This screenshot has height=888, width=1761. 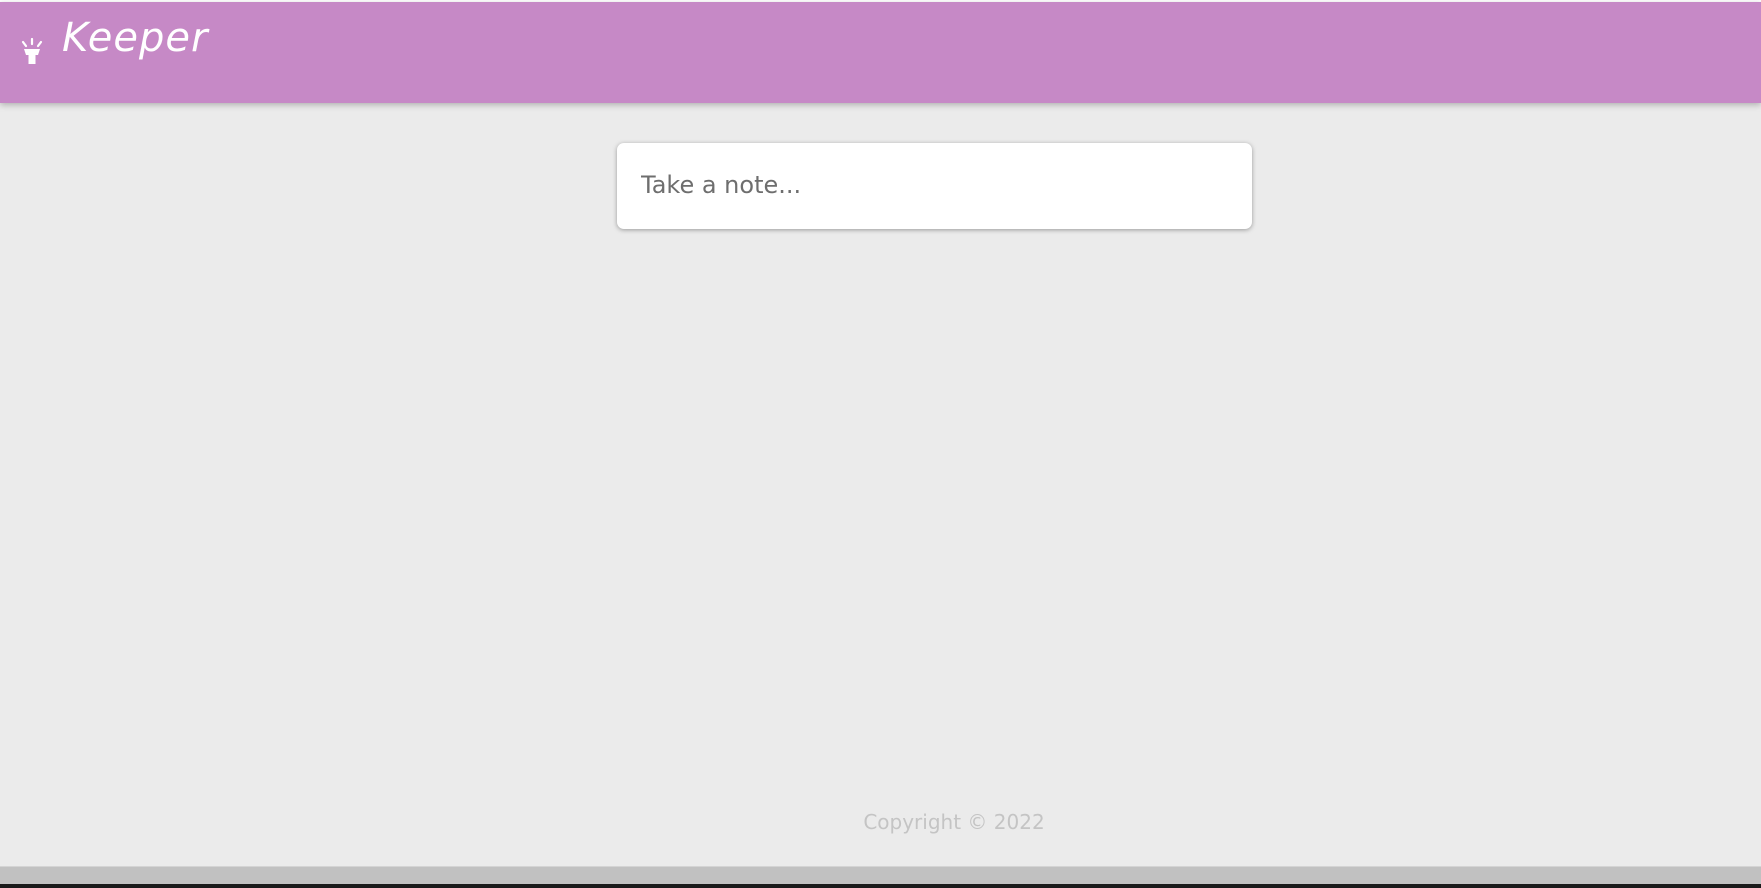 What do you see at coordinates (880, 875) in the screenshot?
I see `horizontal-scrollbar` at bounding box center [880, 875].